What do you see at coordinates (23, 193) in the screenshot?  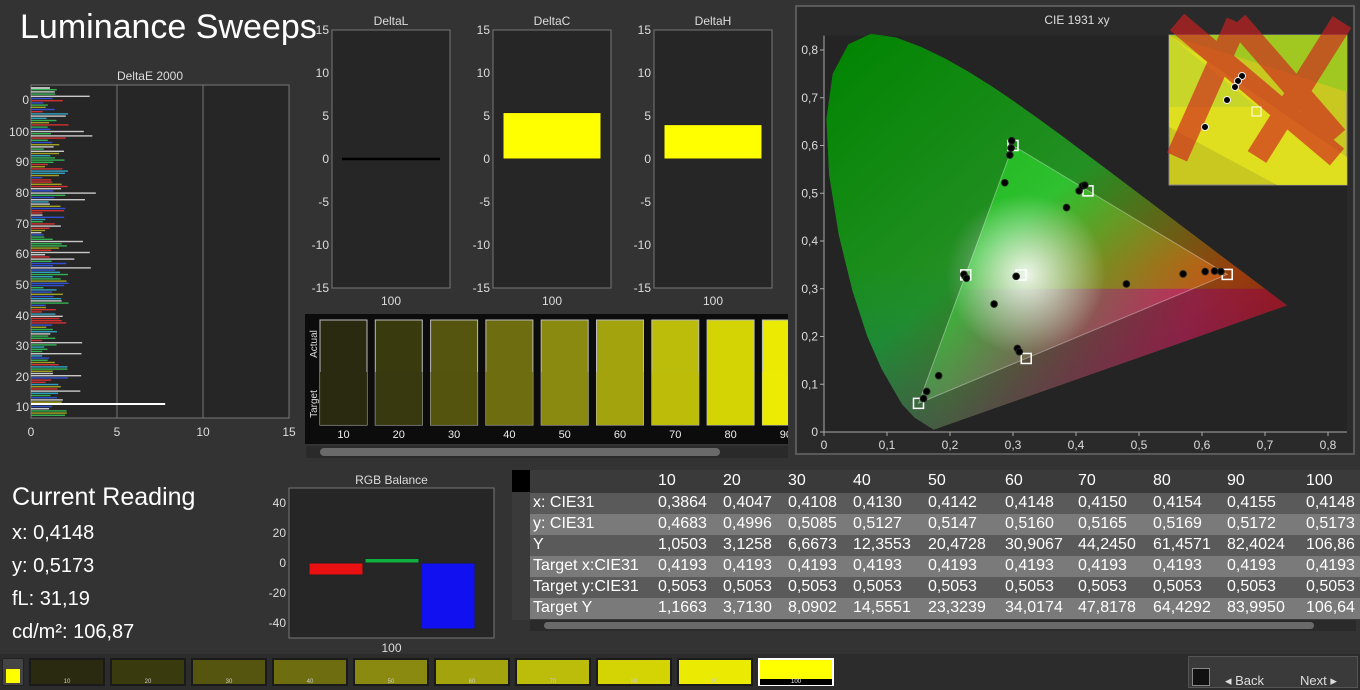 I see `deltae-ytick: 80` at bounding box center [23, 193].